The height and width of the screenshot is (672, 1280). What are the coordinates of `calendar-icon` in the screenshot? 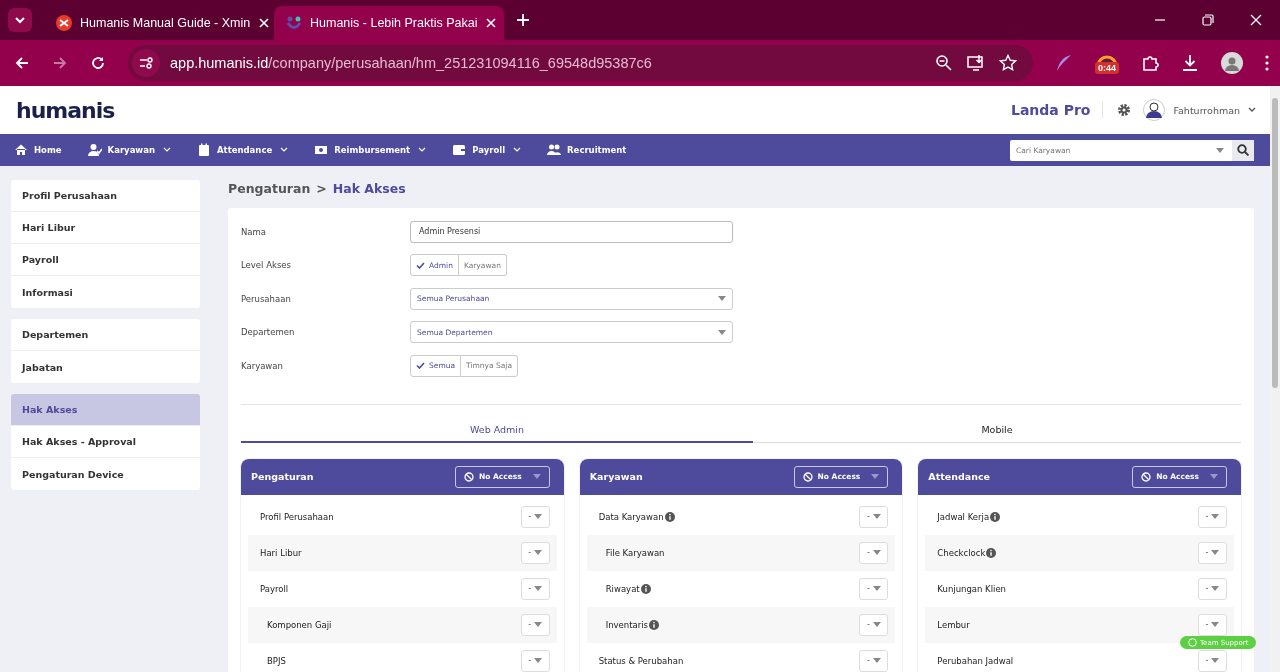 It's located at (204, 150).